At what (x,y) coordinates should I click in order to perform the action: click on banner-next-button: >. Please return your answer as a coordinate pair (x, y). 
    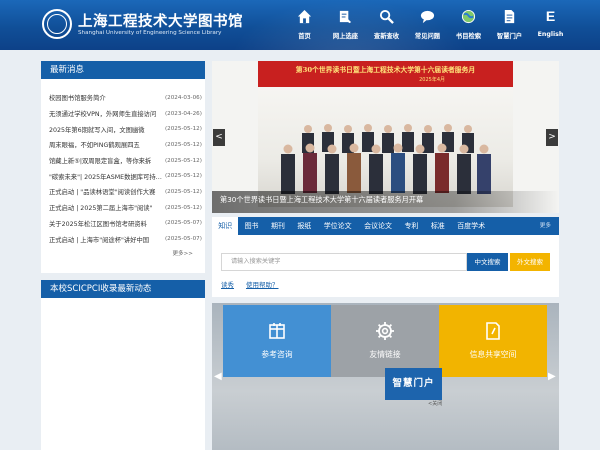
    Looking at the image, I should click on (552, 137).